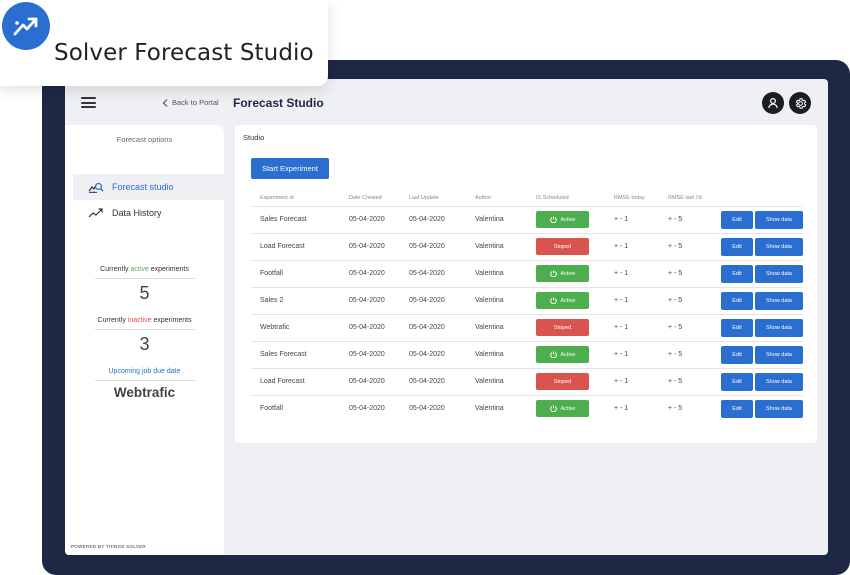  I want to click on label-text: Currently, so click(112, 320).